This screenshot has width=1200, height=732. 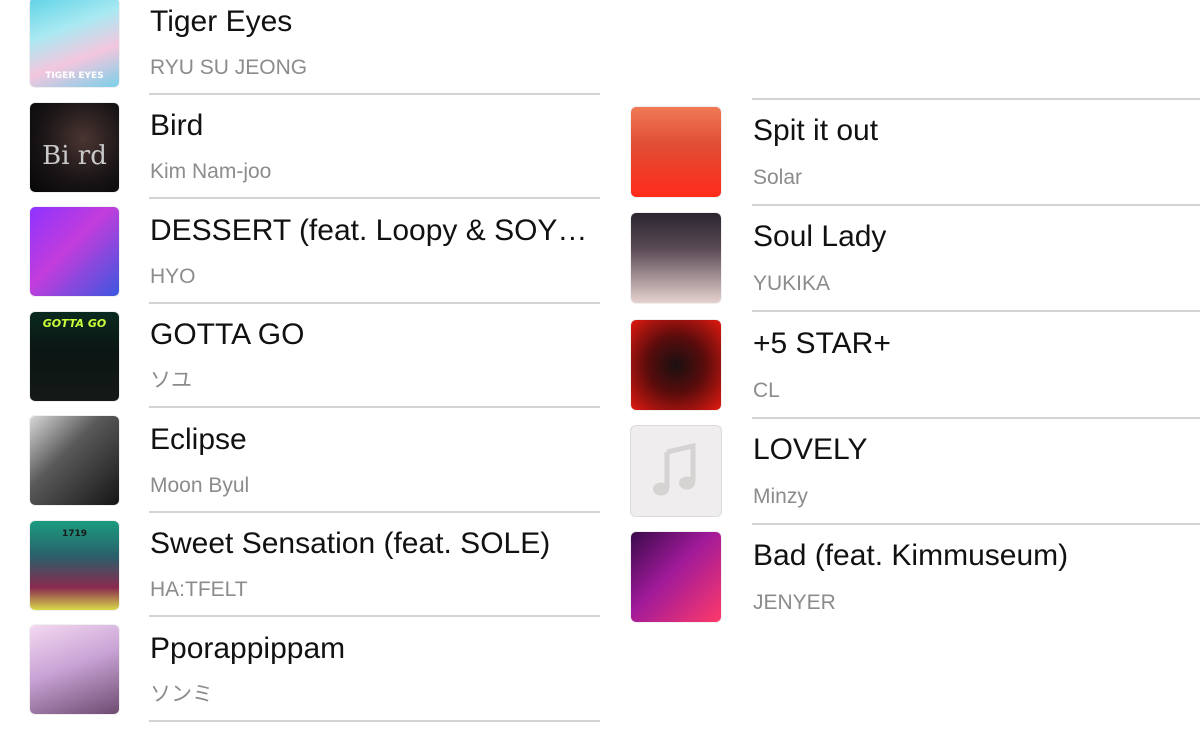 I want to click on album-art-caption: GOTTA GO, so click(x=74, y=323).